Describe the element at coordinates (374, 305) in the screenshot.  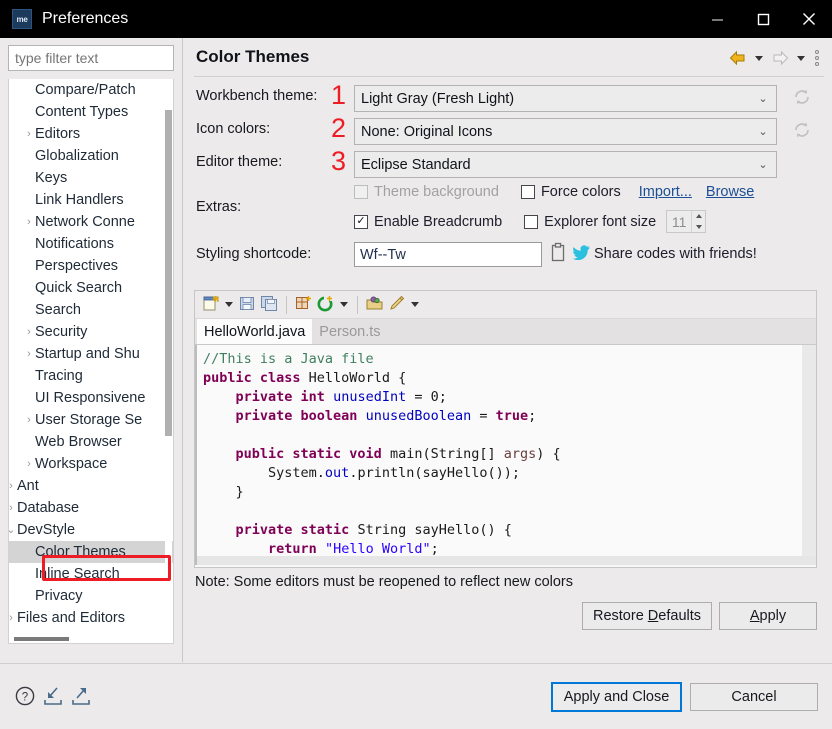
I see `open-package-icon` at that location.